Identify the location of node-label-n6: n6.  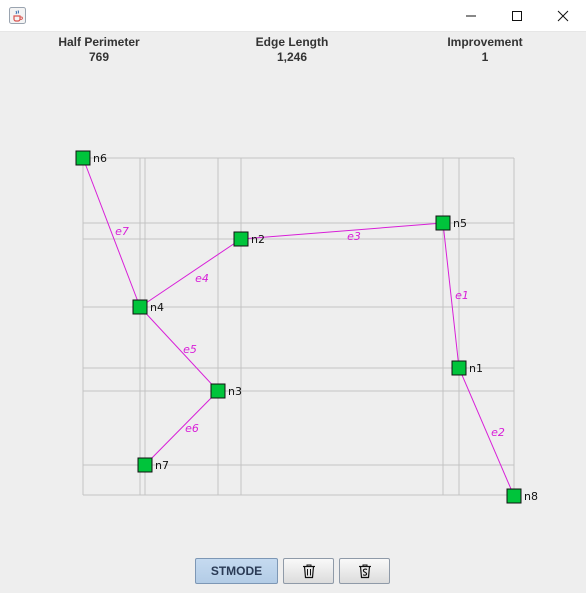
(100, 158).